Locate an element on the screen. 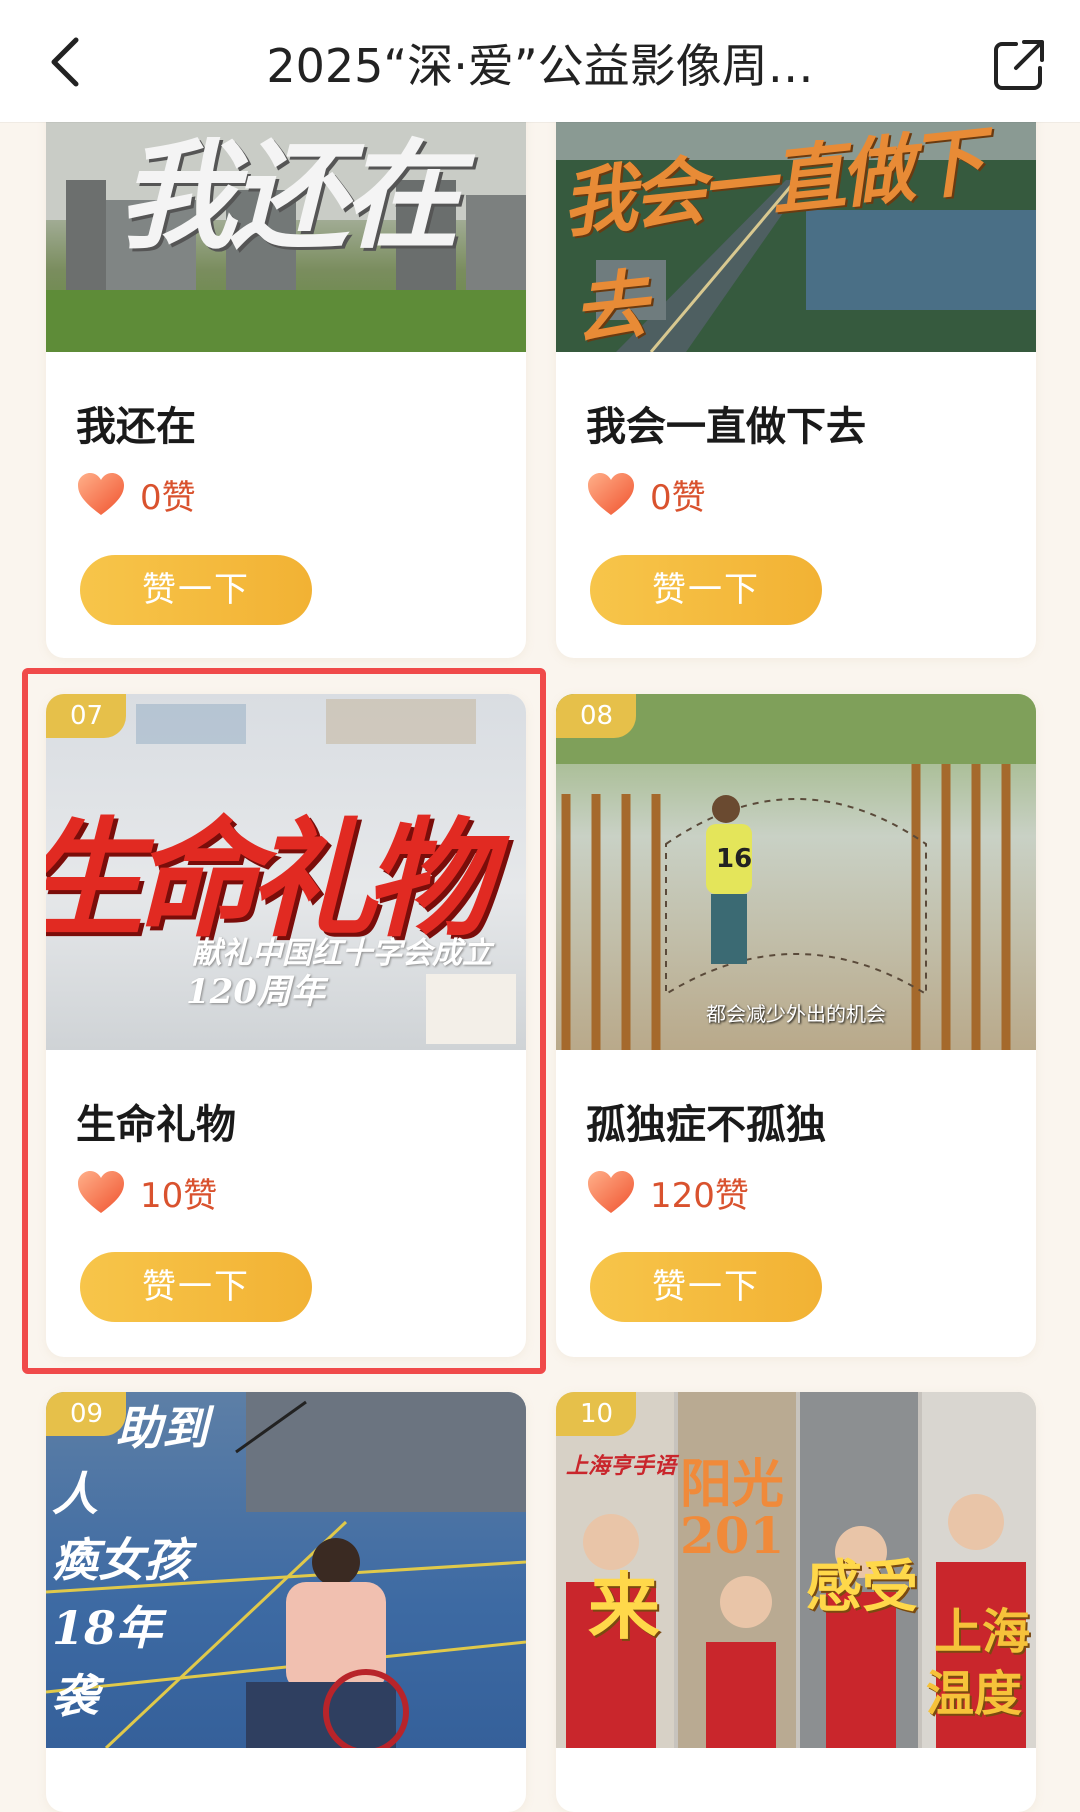 Image resolution: width=1080 pixels, height=1812 pixels. likes-row: 120赞 is located at coordinates (667, 1192).